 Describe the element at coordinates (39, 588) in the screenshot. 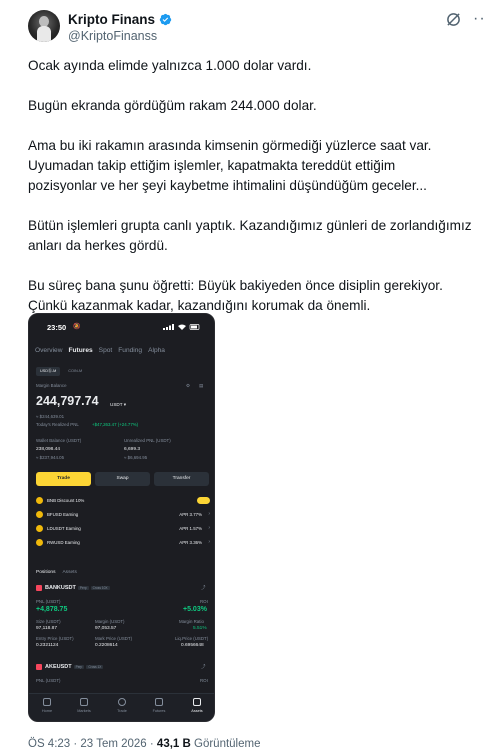

I see `bank-token-icon` at that location.